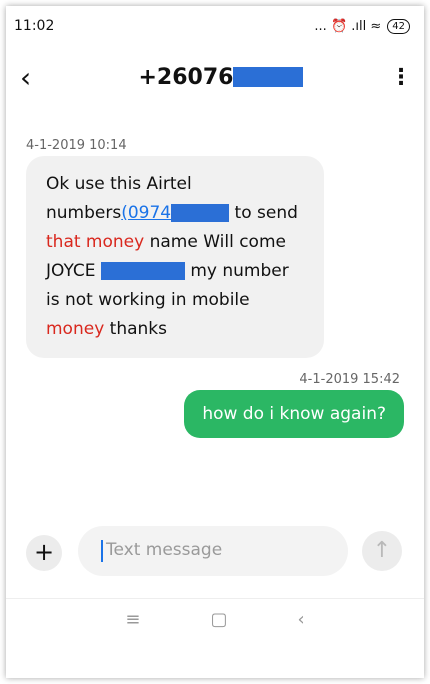  Describe the element at coordinates (102, 551) in the screenshot. I see `text-cursor` at that location.